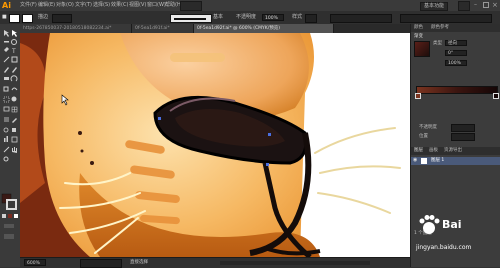 The image size is (500, 268). Describe the element at coordinates (456, 63) in the screenshot. I see `gradient-ratio-field: 100%` at that location.